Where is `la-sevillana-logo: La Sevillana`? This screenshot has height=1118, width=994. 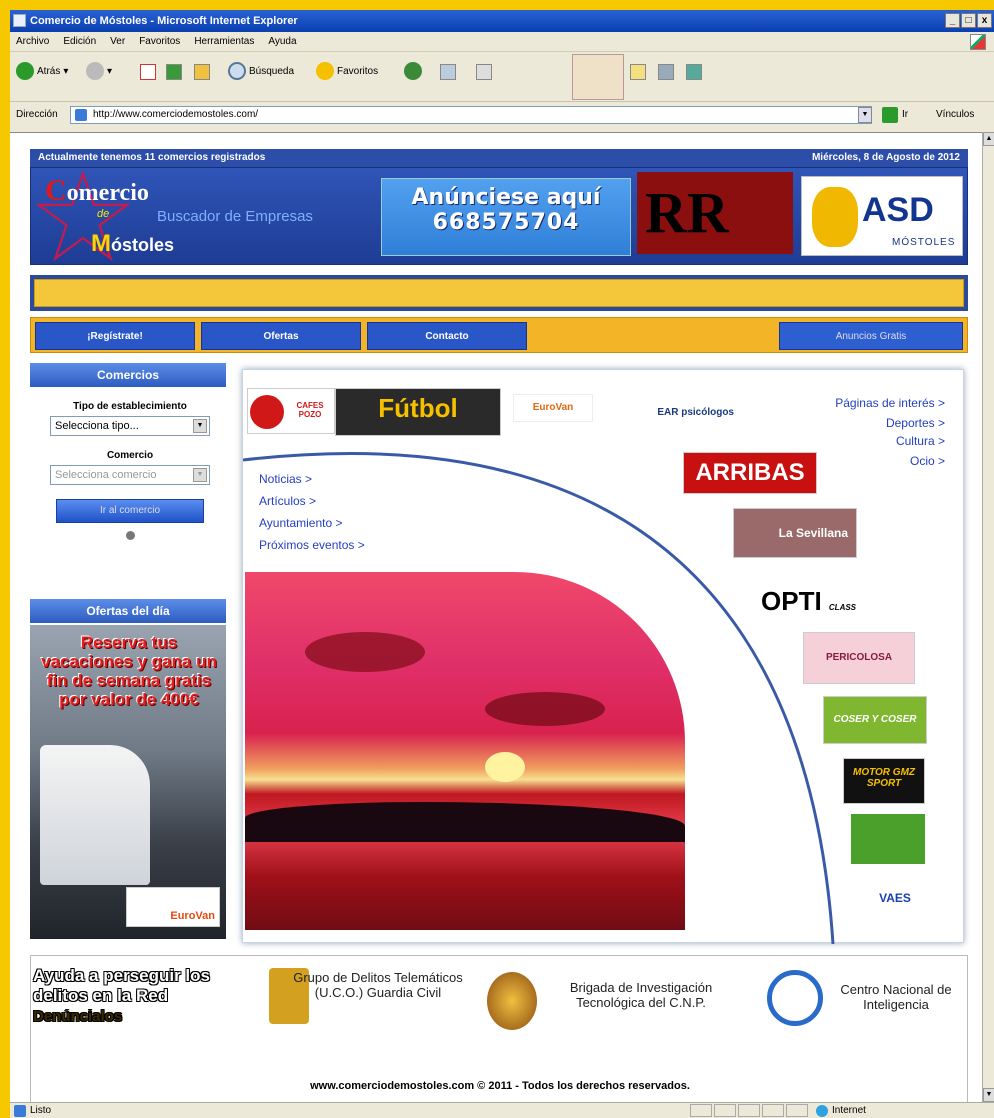 la-sevillana-logo: La Sevillana is located at coordinates (795, 533).